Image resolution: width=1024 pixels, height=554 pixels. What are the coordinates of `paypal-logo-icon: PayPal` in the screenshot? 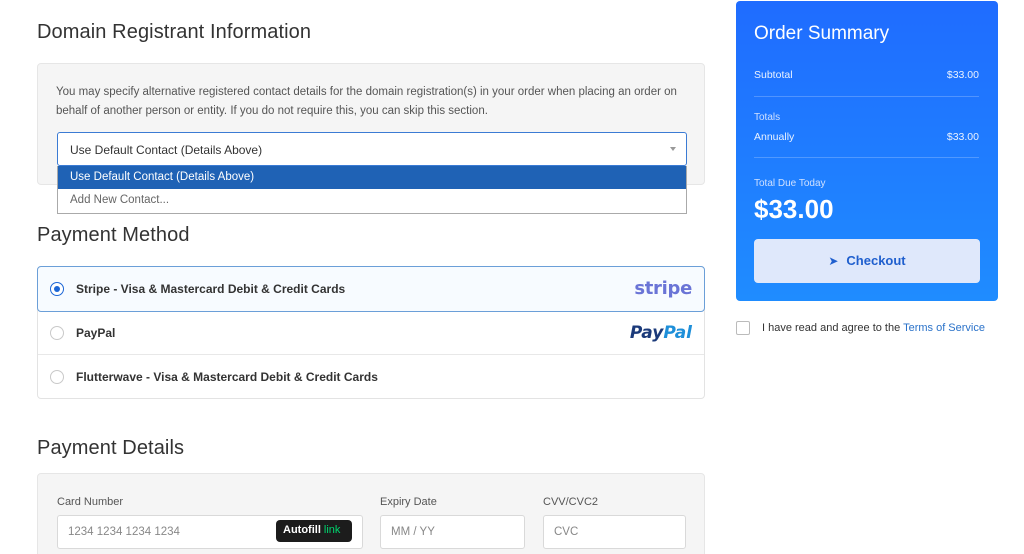 It's located at (660, 333).